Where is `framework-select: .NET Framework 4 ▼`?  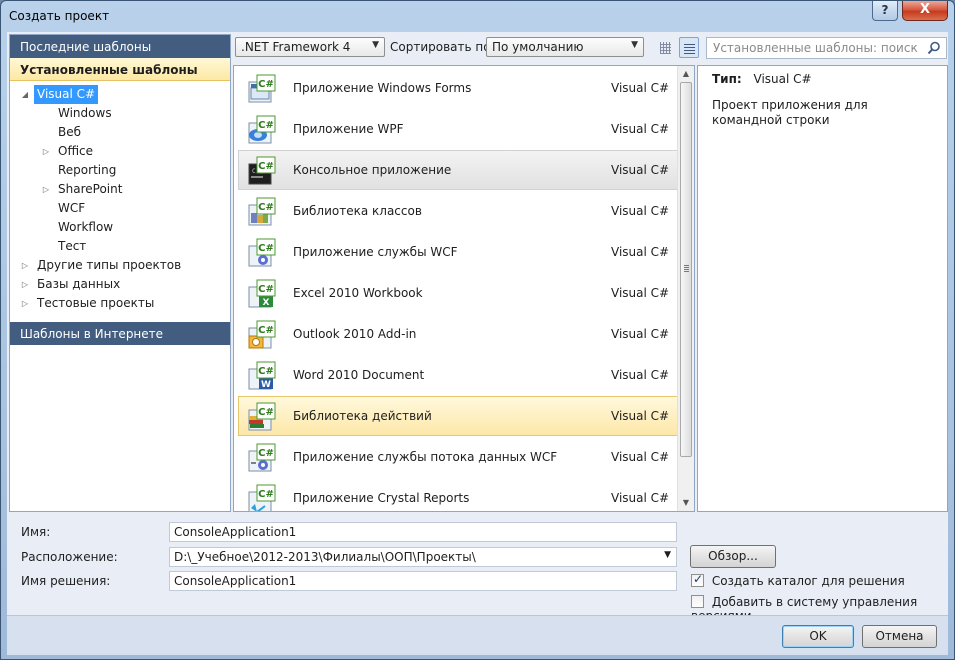
framework-select: .NET Framework 4 ▼ is located at coordinates (310, 47).